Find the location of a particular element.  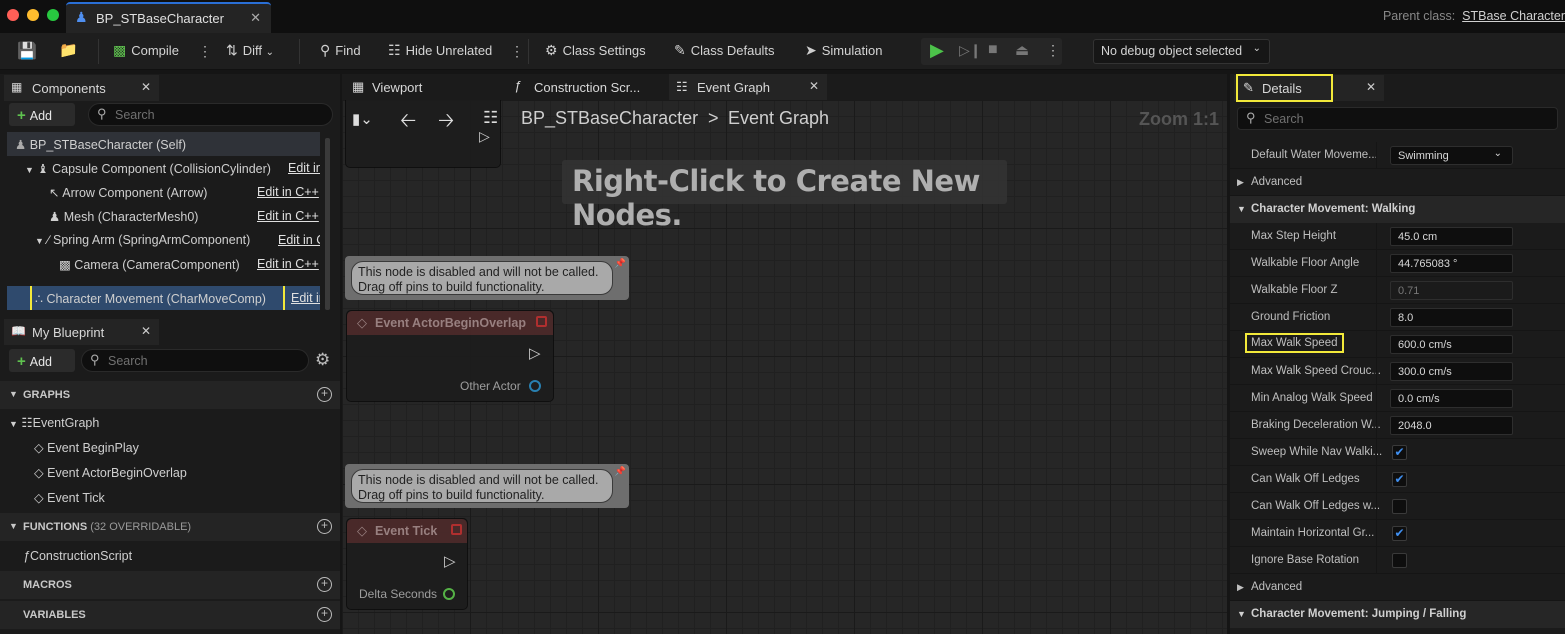

settings-gear-icon: ⚙ is located at coordinates (322, 360).